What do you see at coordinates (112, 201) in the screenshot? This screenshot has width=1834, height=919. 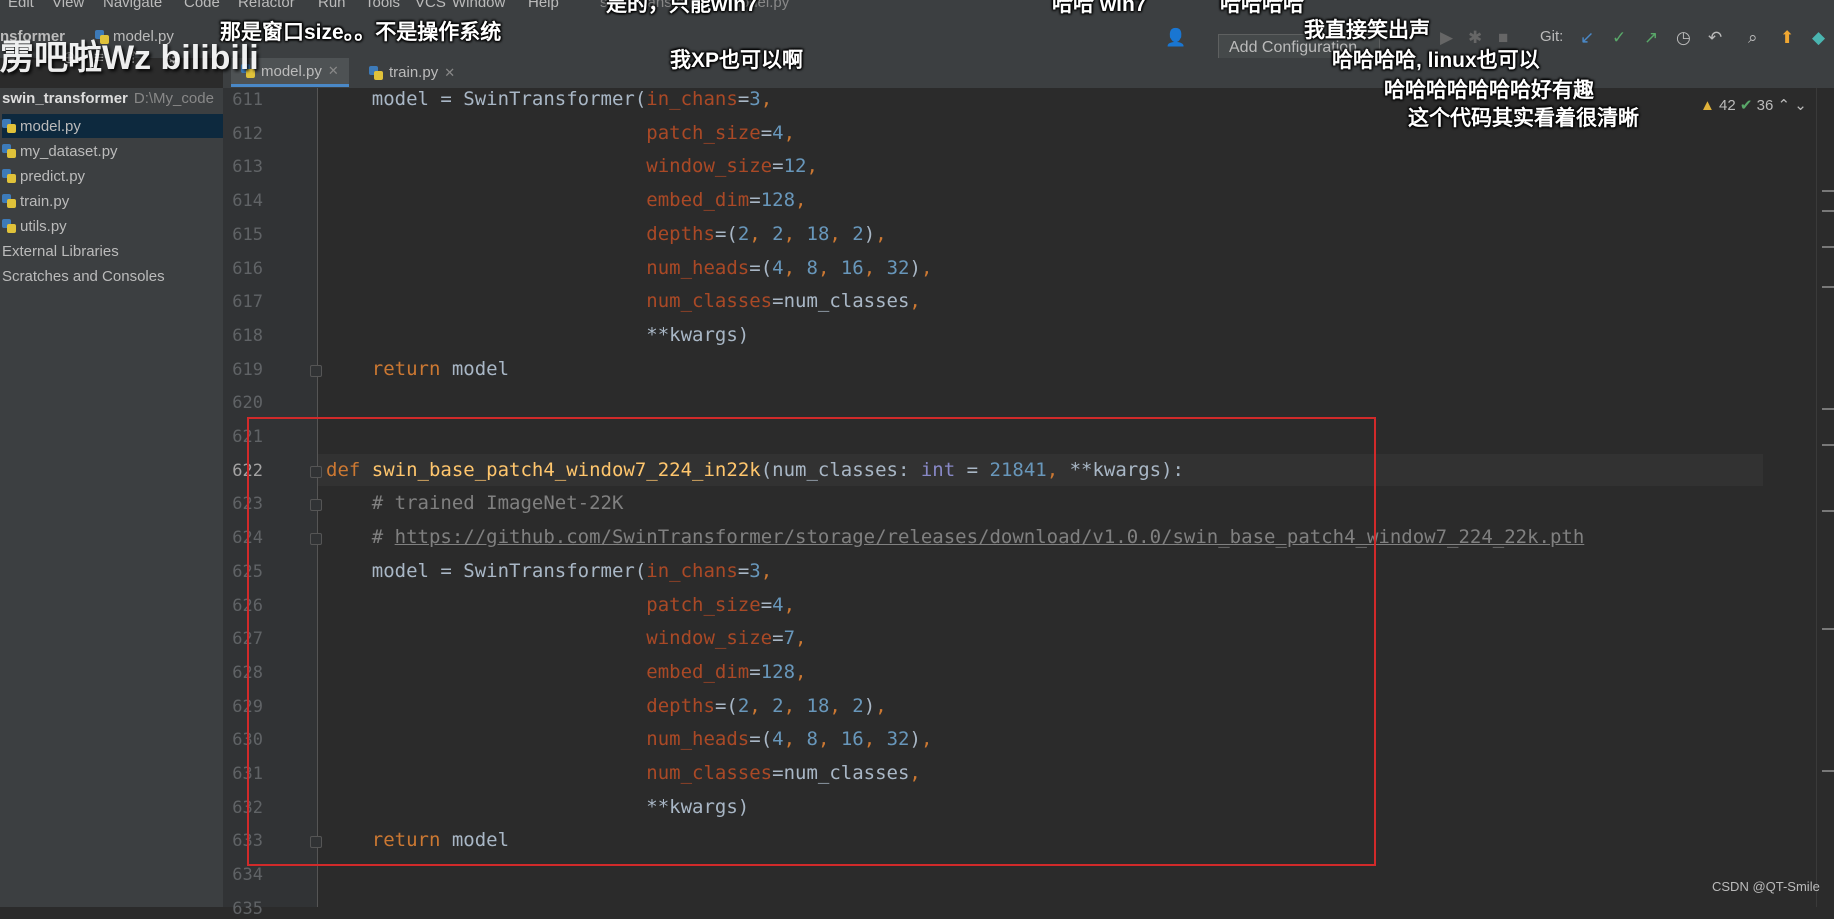 I see `tree-item-train-py: train.py` at bounding box center [112, 201].